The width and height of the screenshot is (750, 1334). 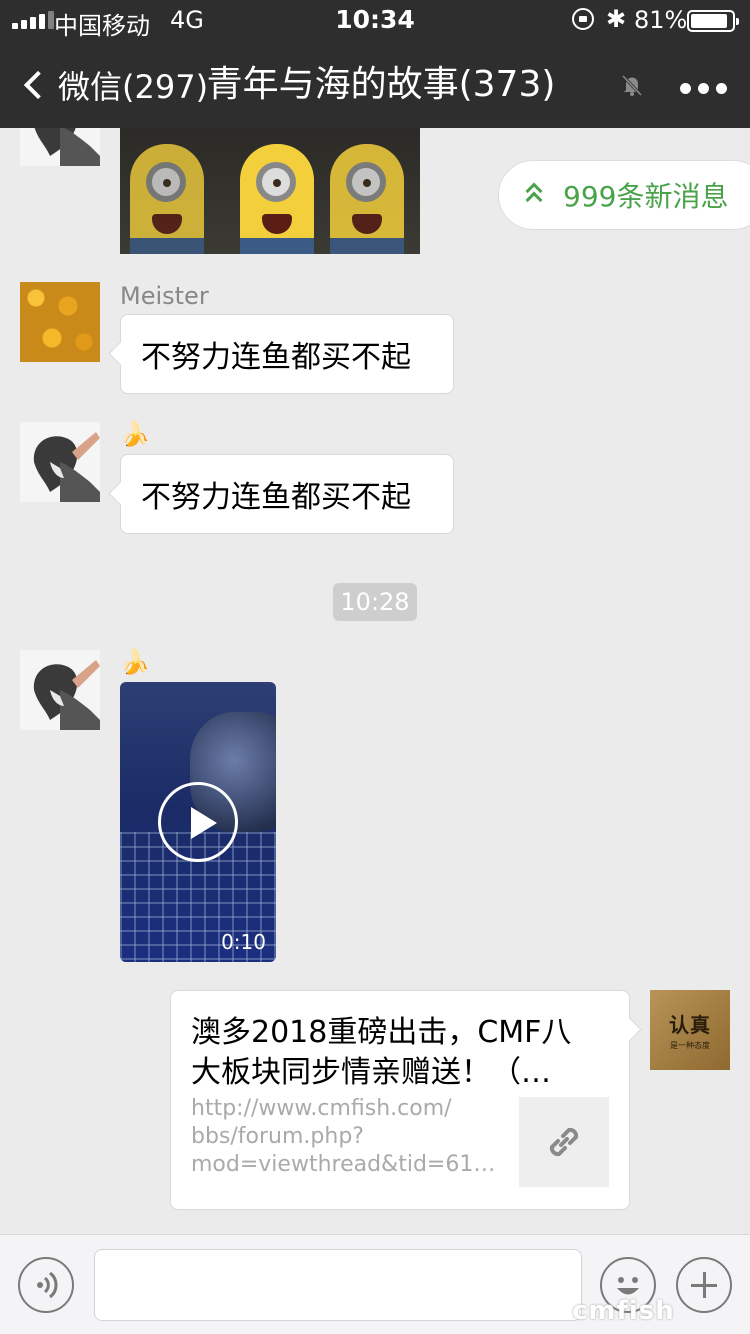 I want to click on status-bar: 中国移动 4G 10:34 ✱ 81%, so click(x=375, y=20).